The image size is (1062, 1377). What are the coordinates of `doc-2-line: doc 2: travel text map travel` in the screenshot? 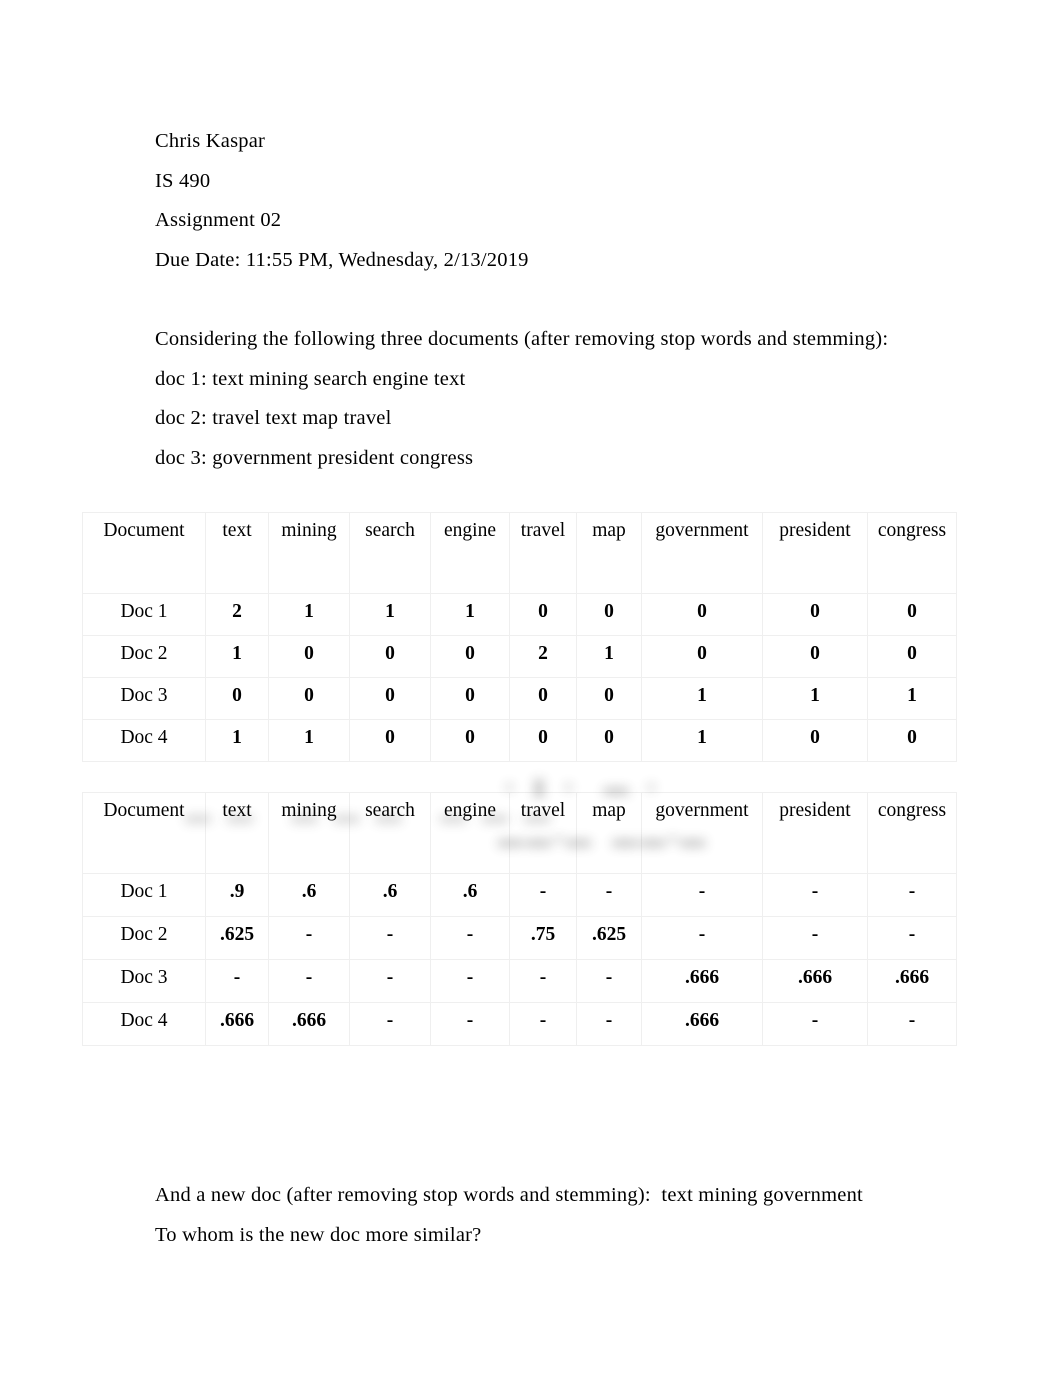 It's located at (273, 418).